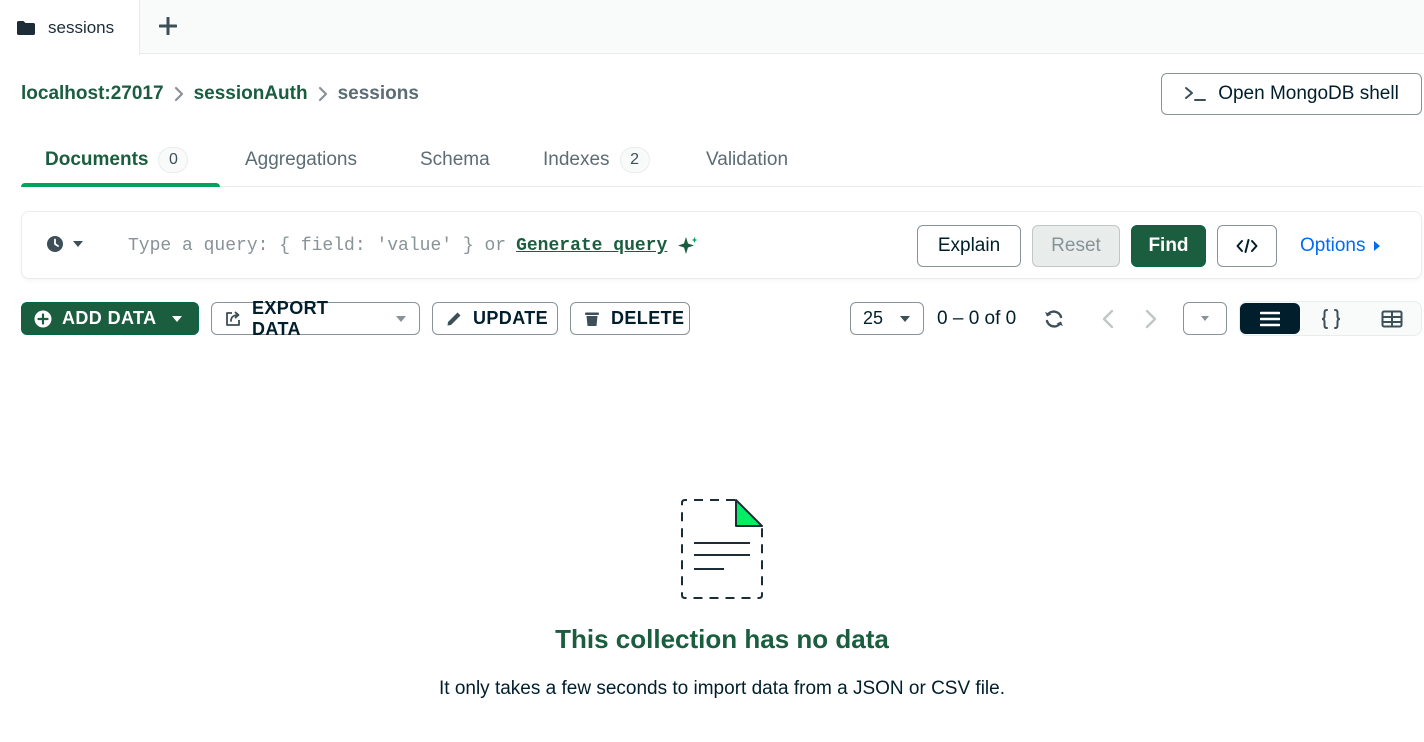  I want to click on breadcrumb-database: sessionAuth, so click(251, 94).